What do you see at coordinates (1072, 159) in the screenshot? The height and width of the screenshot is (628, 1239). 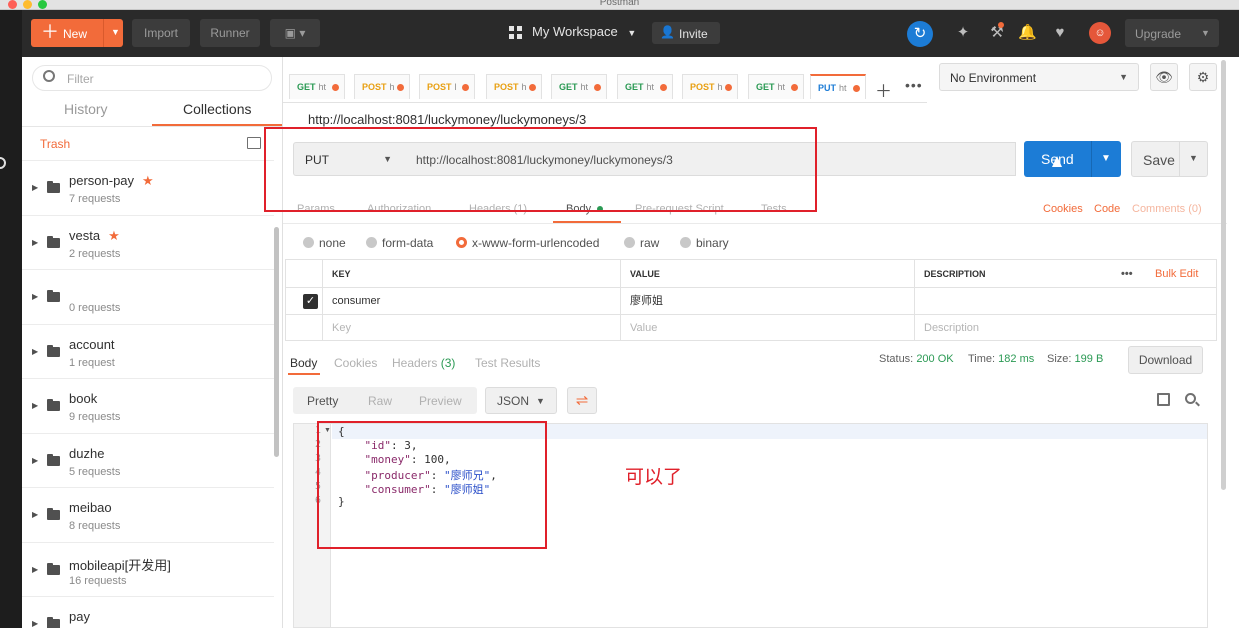 I see `send-button: Send ▼` at bounding box center [1072, 159].